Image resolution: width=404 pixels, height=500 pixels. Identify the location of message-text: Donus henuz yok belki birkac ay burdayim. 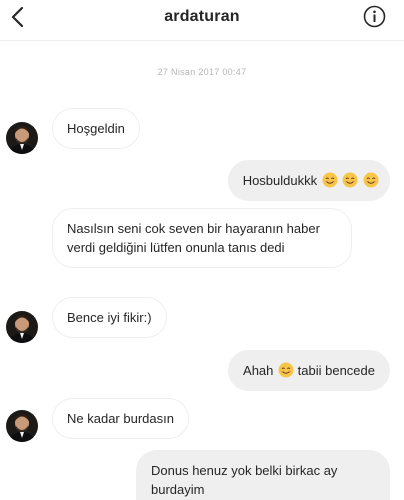
(244, 480).